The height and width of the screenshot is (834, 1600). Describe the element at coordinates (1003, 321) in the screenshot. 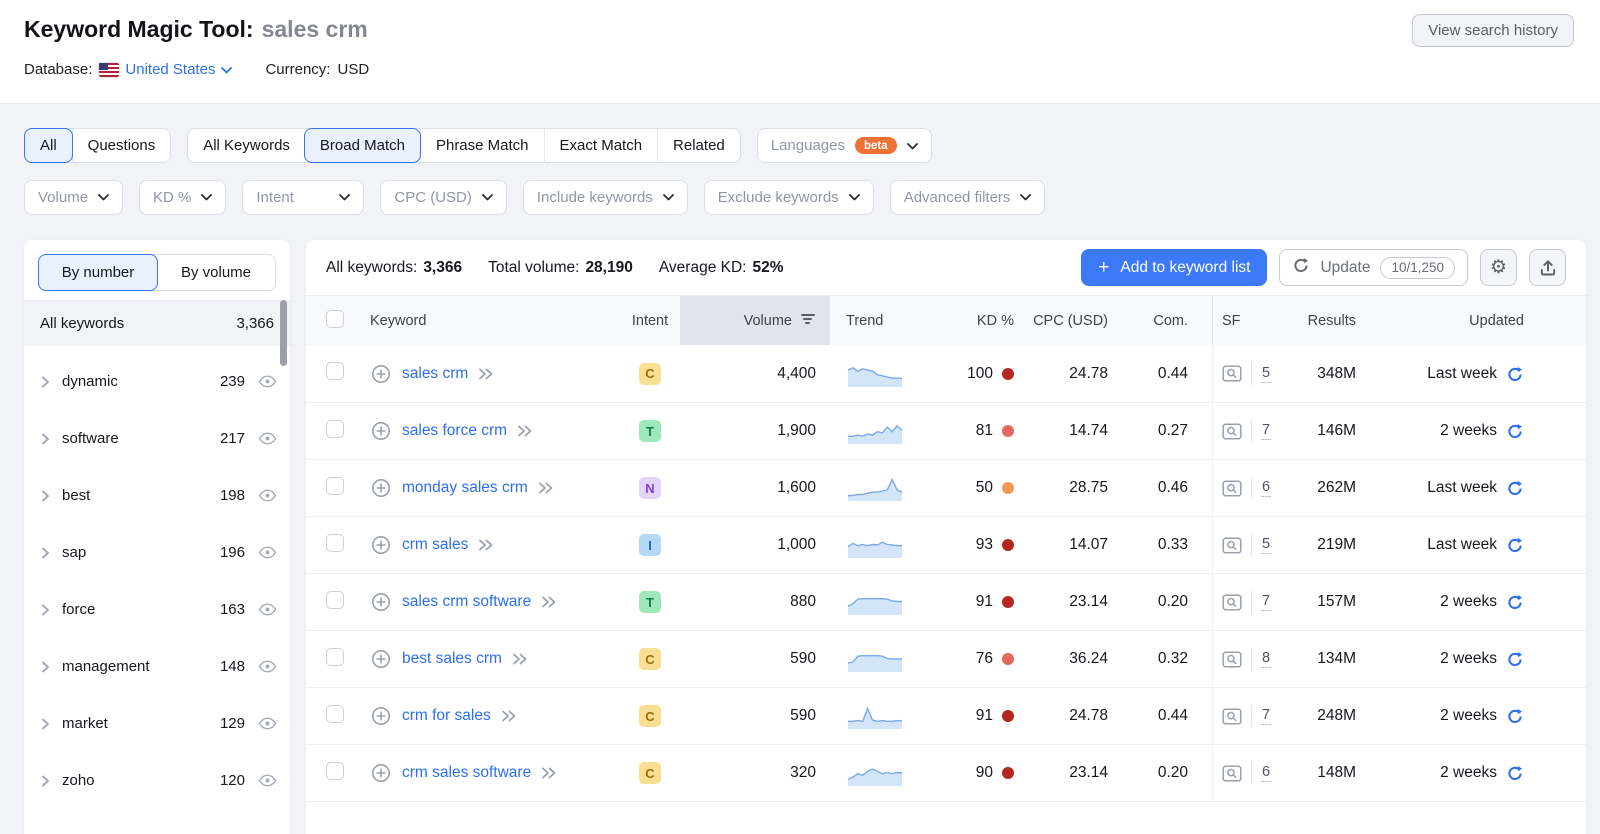

I see `column-header-kd: KD %` at that location.